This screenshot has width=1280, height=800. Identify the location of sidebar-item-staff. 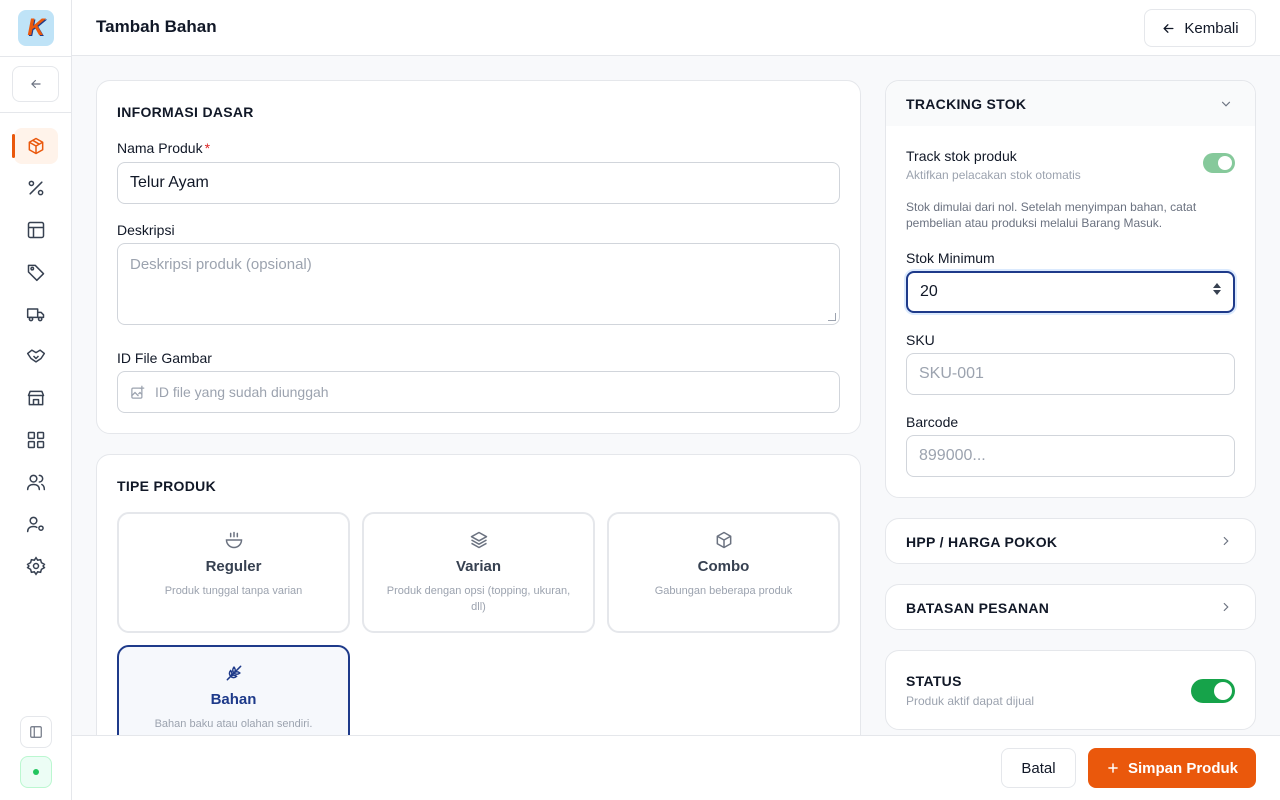
(36, 524).